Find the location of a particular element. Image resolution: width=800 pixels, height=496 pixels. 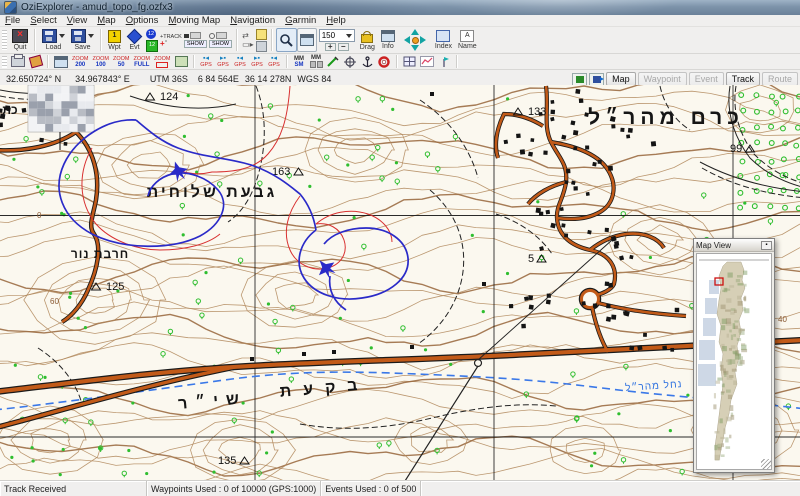

waypoint-number-icon: 12 is located at coordinates (151, 33).